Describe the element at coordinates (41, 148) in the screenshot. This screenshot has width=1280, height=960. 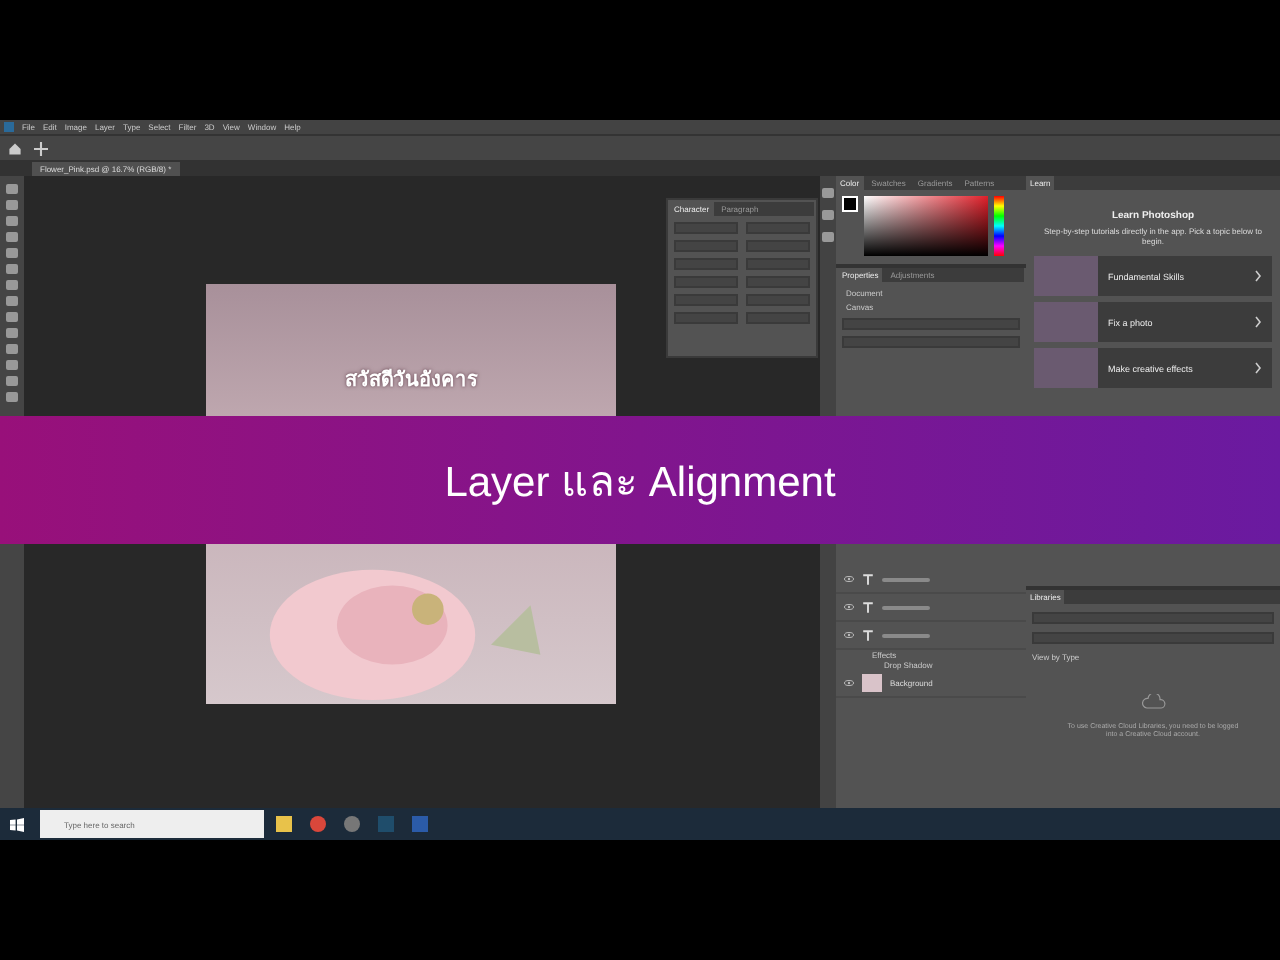
I see `move-tool-icon` at that location.